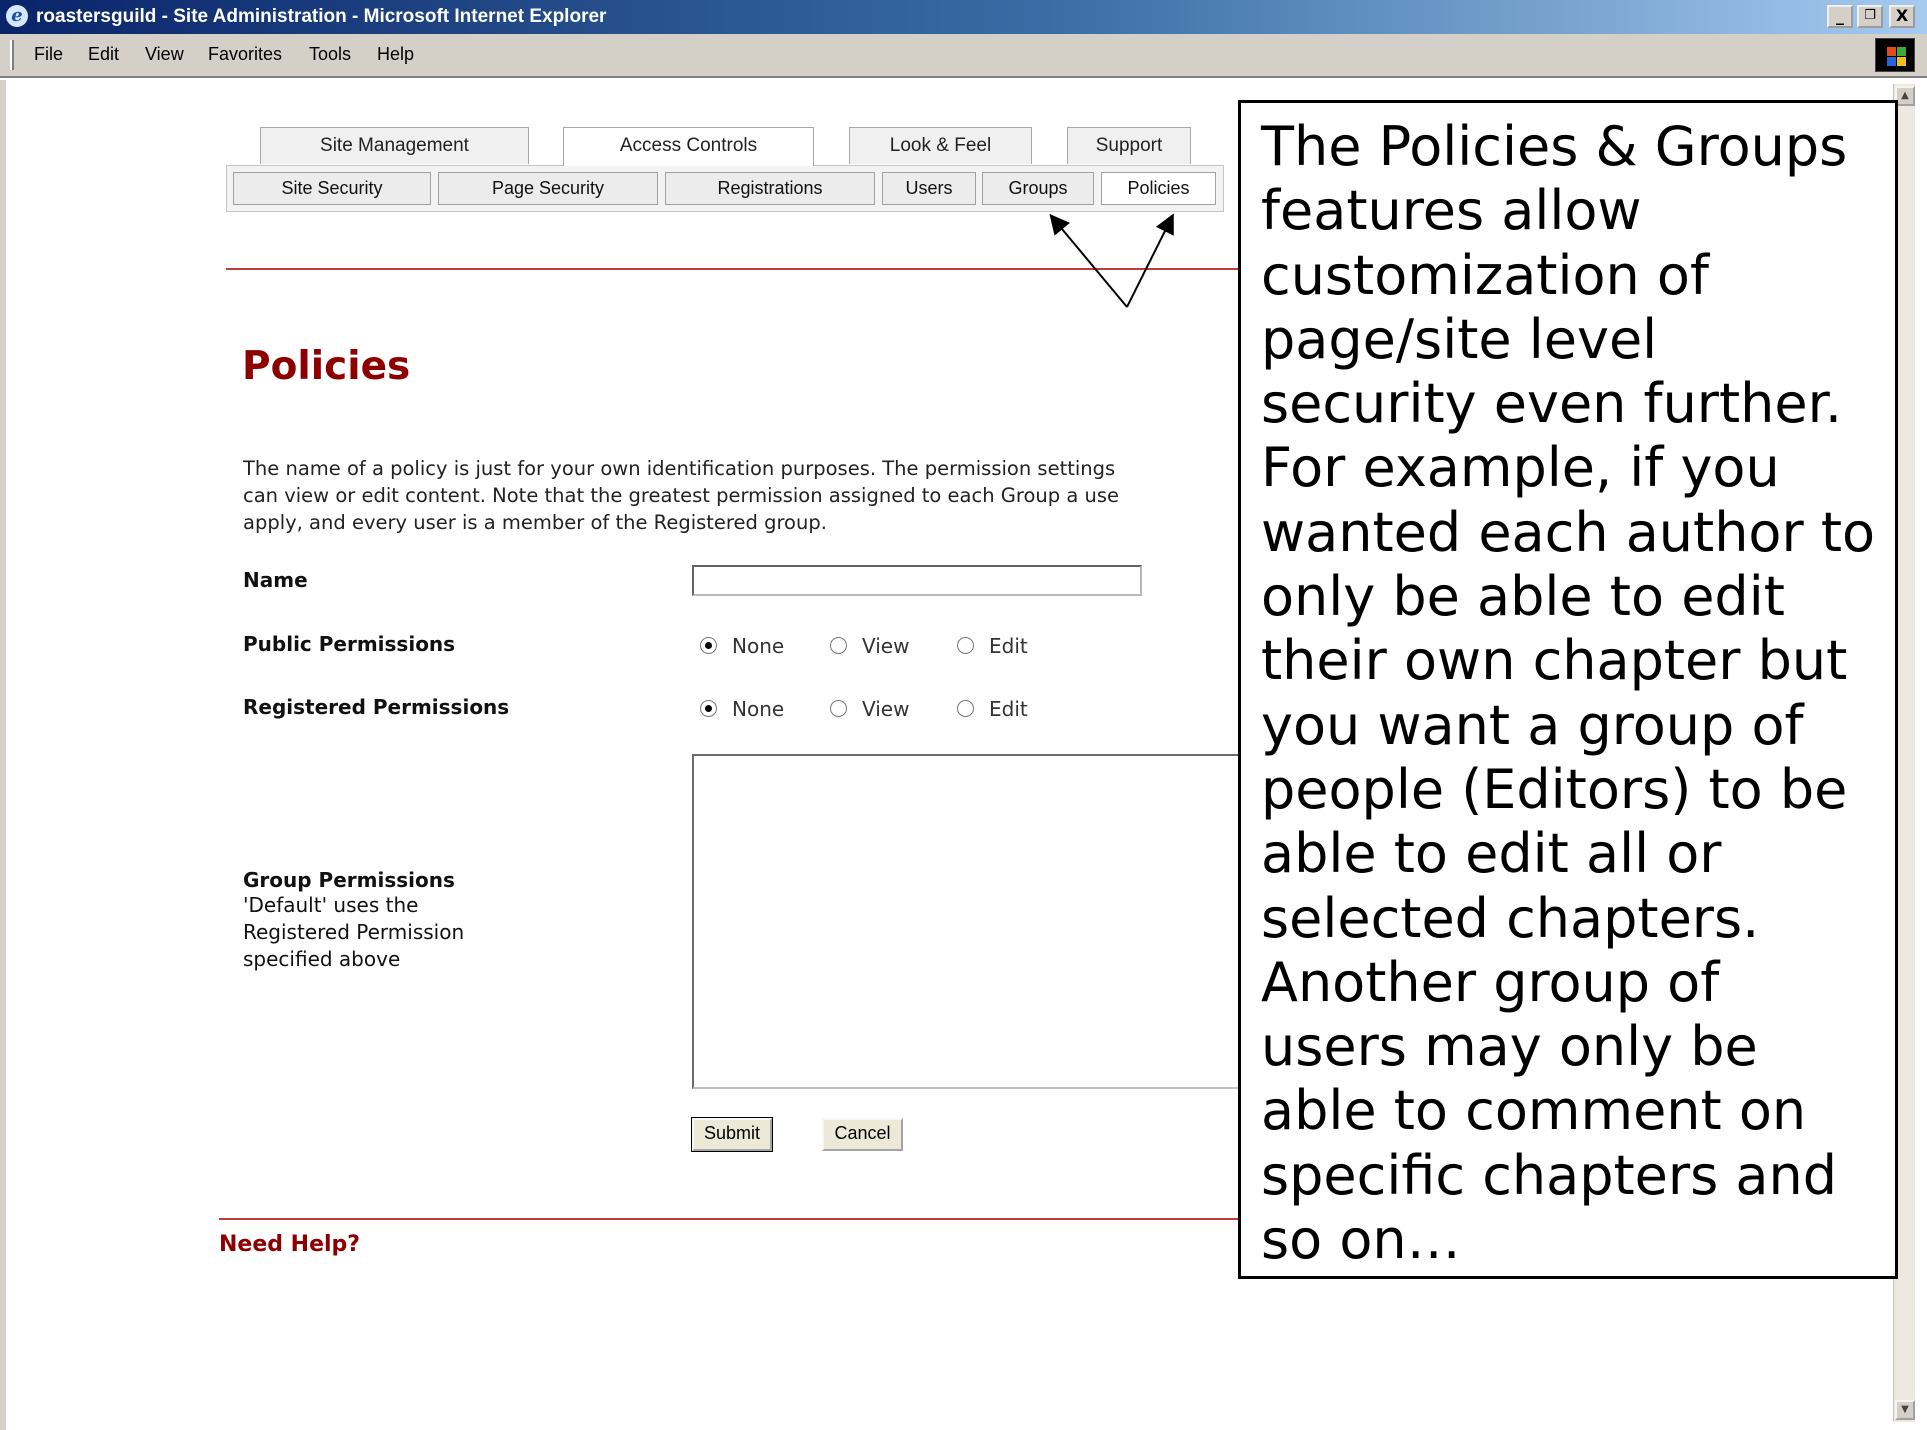 The image size is (1927, 1430). Describe the element at coordinates (289, 1244) in the screenshot. I see `need-help-link: Need Help?` at that location.